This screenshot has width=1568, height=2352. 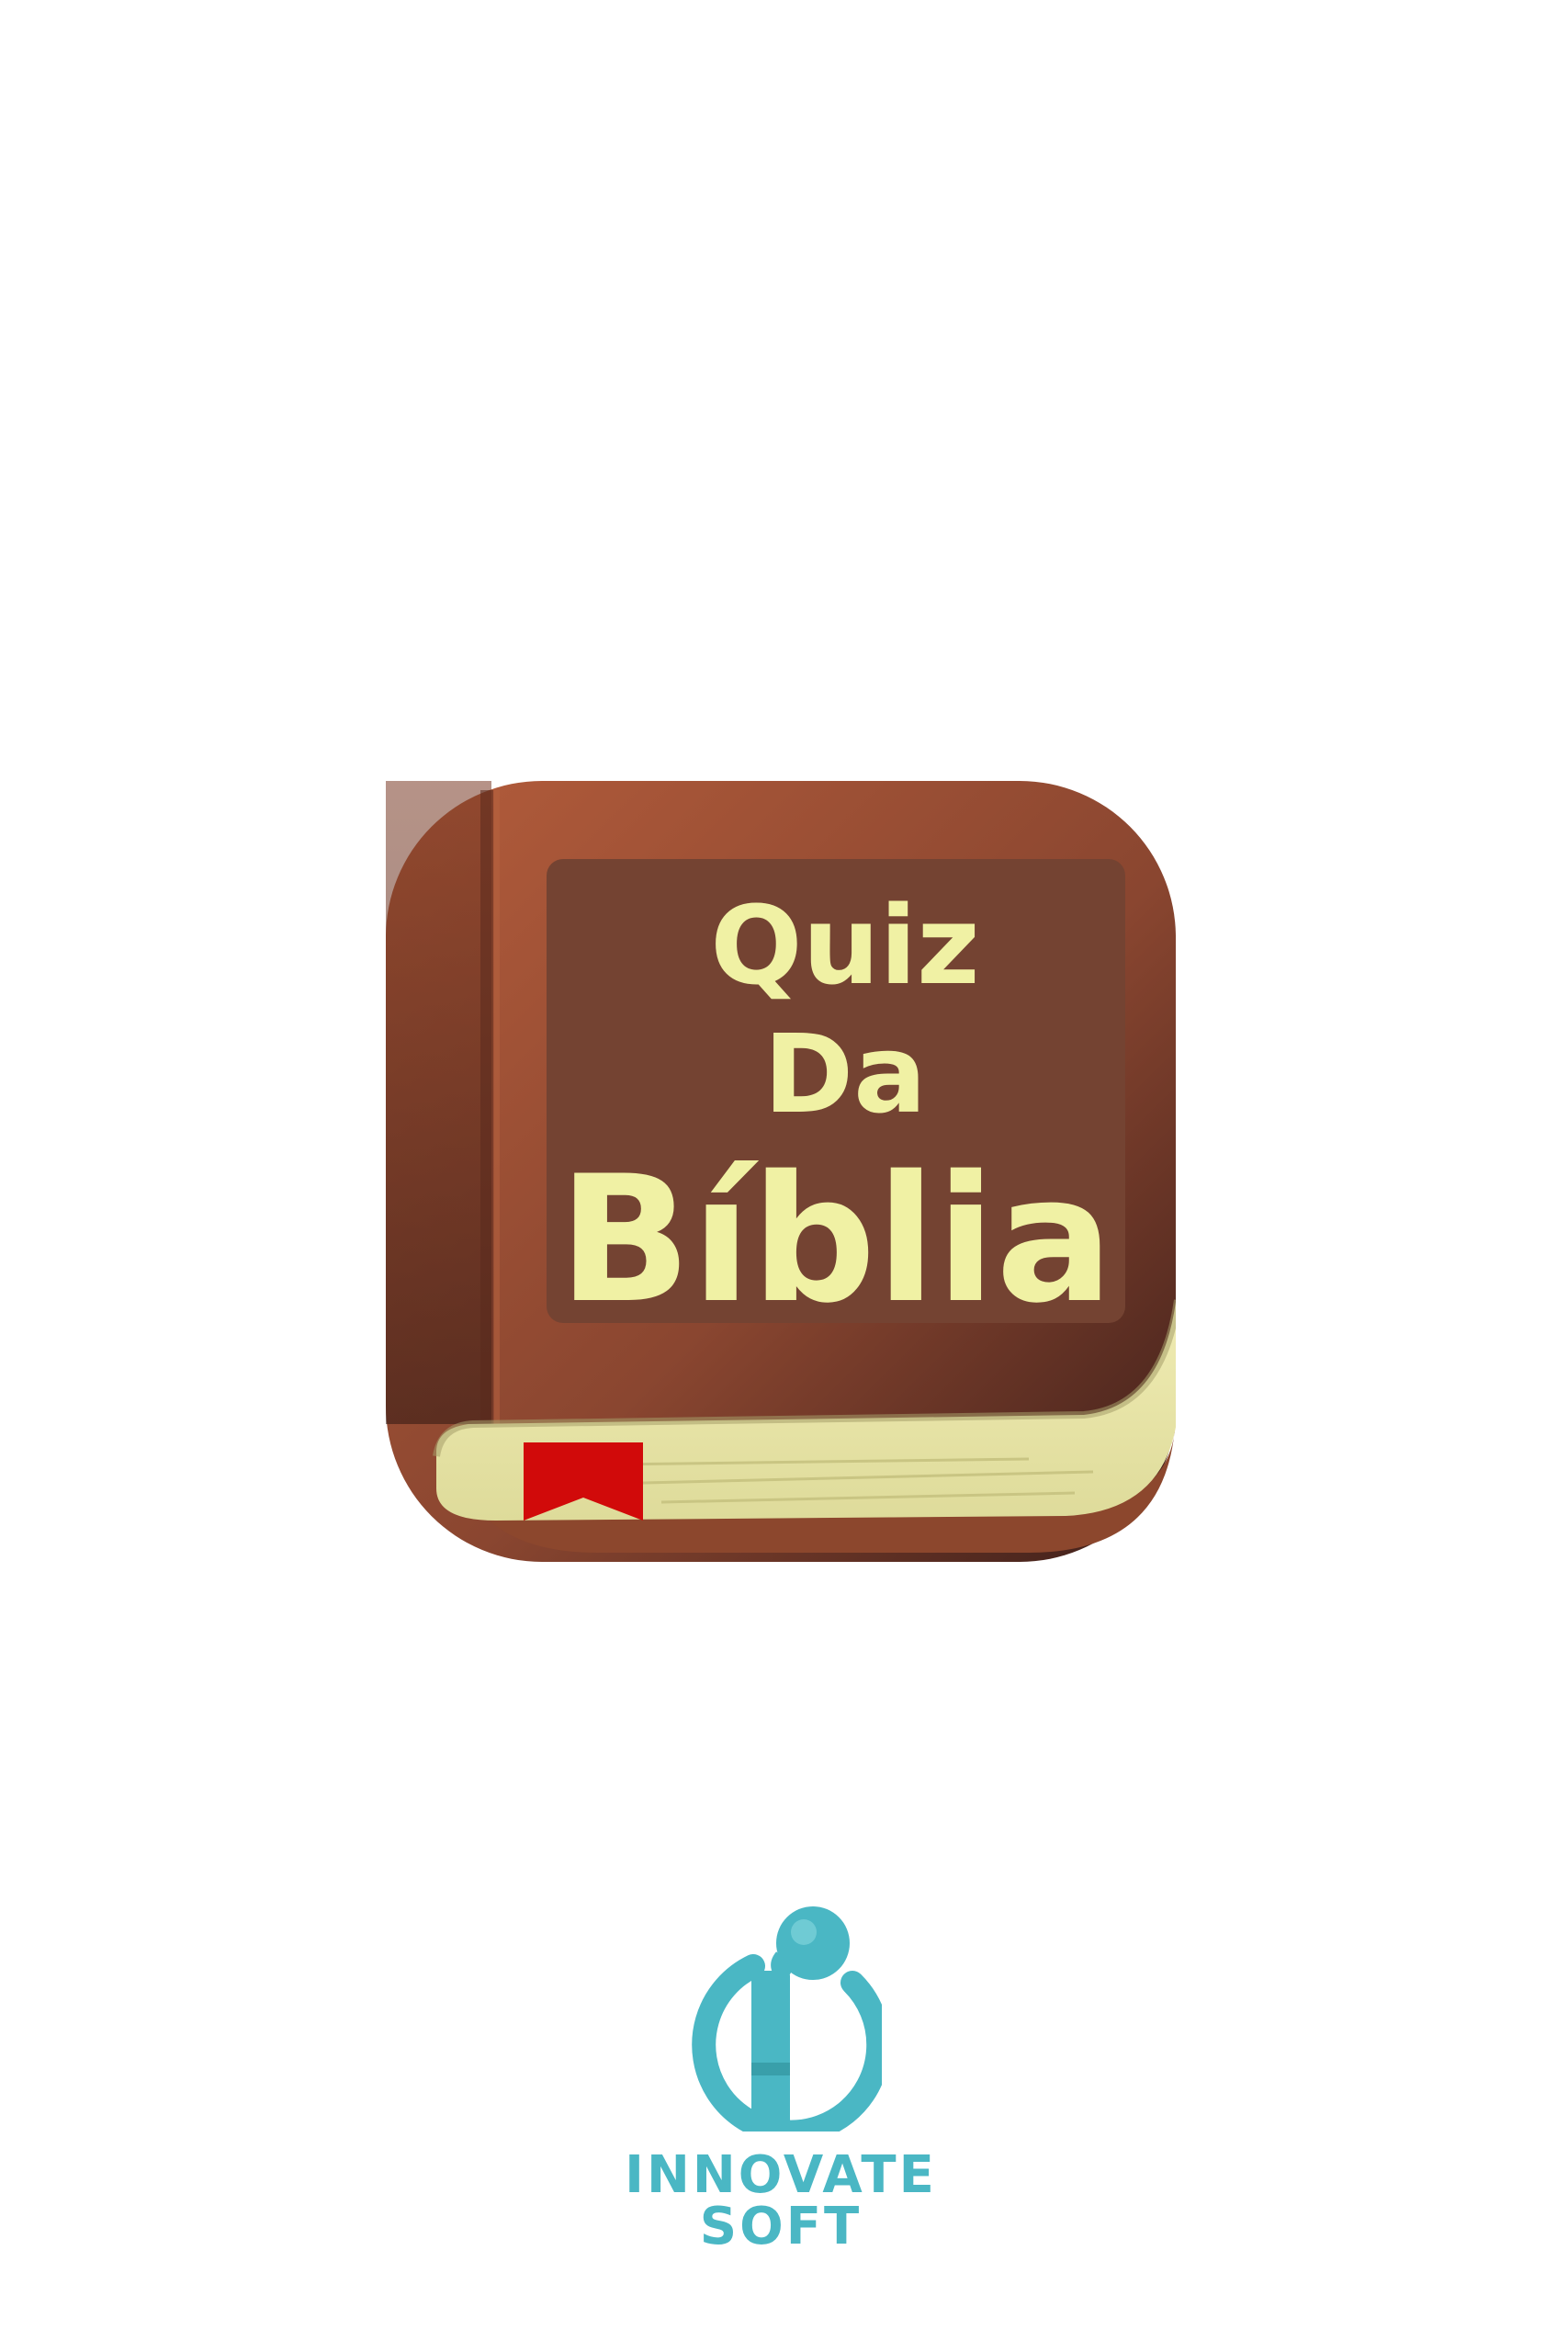 What do you see at coordinates (845, 946) in the screenshot?
I see `title-line-quiz: Quiz` at bounding box center [845, 946].